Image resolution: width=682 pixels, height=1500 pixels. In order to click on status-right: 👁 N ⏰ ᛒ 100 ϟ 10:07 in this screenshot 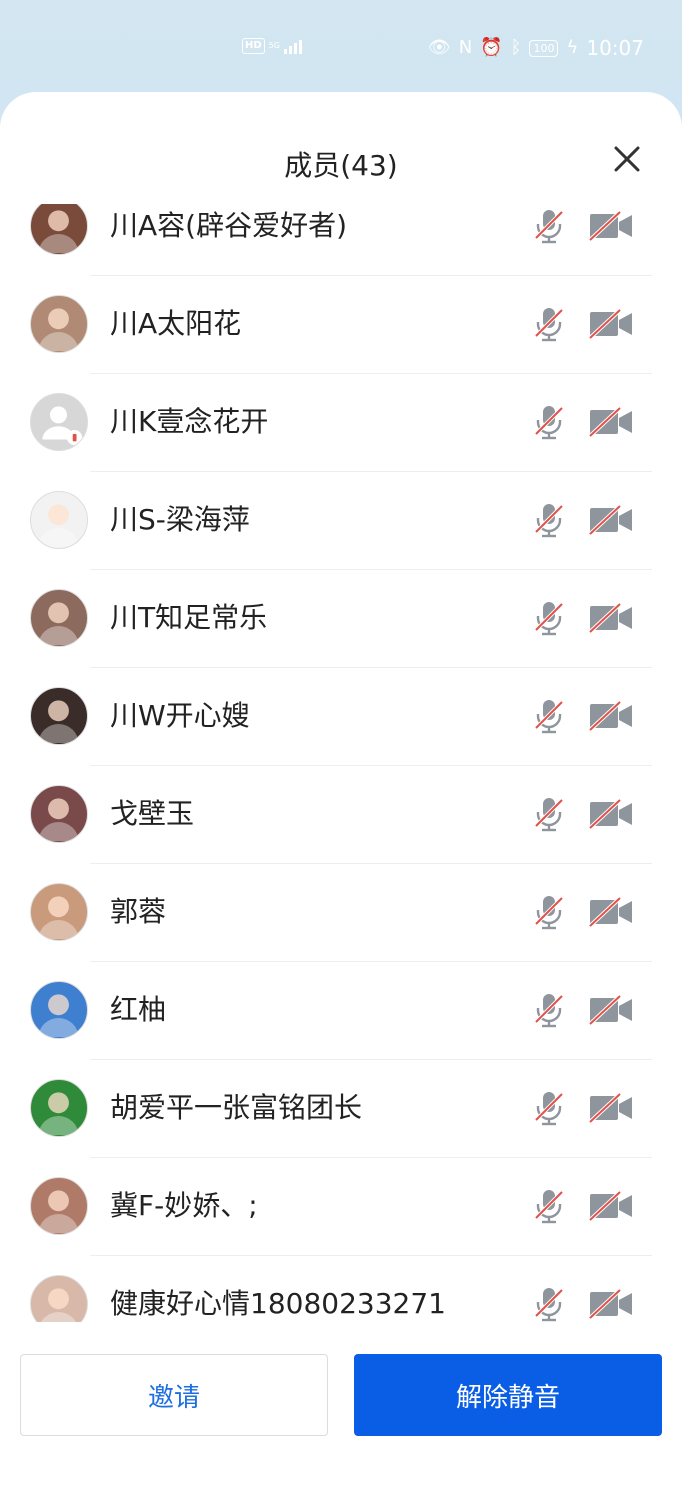, I will do `click(536, 48)`.